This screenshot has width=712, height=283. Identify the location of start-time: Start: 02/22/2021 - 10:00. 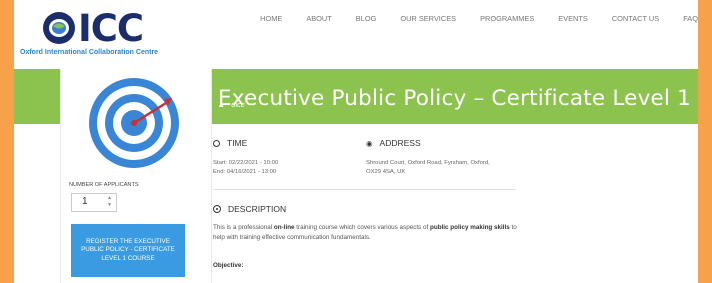
(246, 163).